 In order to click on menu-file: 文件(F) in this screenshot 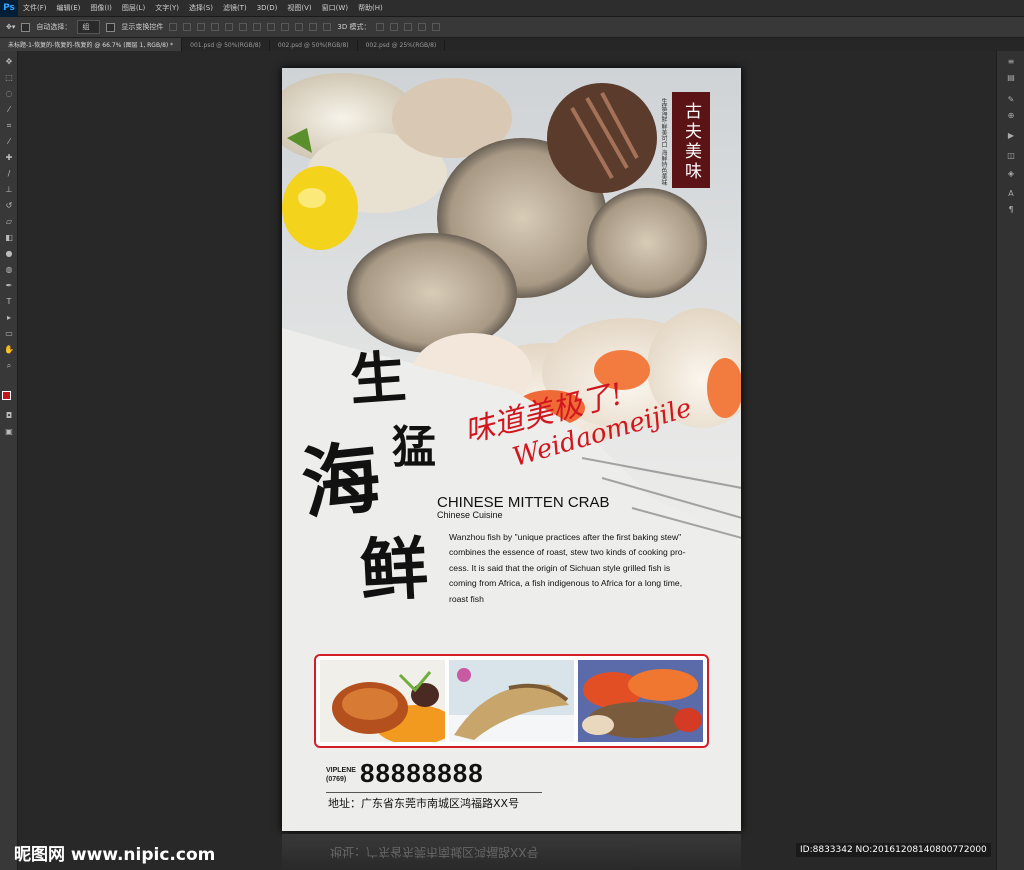, I will do `click(35, 8)`.